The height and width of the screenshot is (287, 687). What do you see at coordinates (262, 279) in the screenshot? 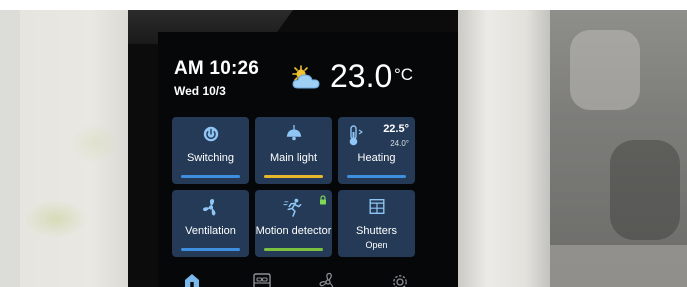
I see `bed-icon` at bounding box center [262, 279].